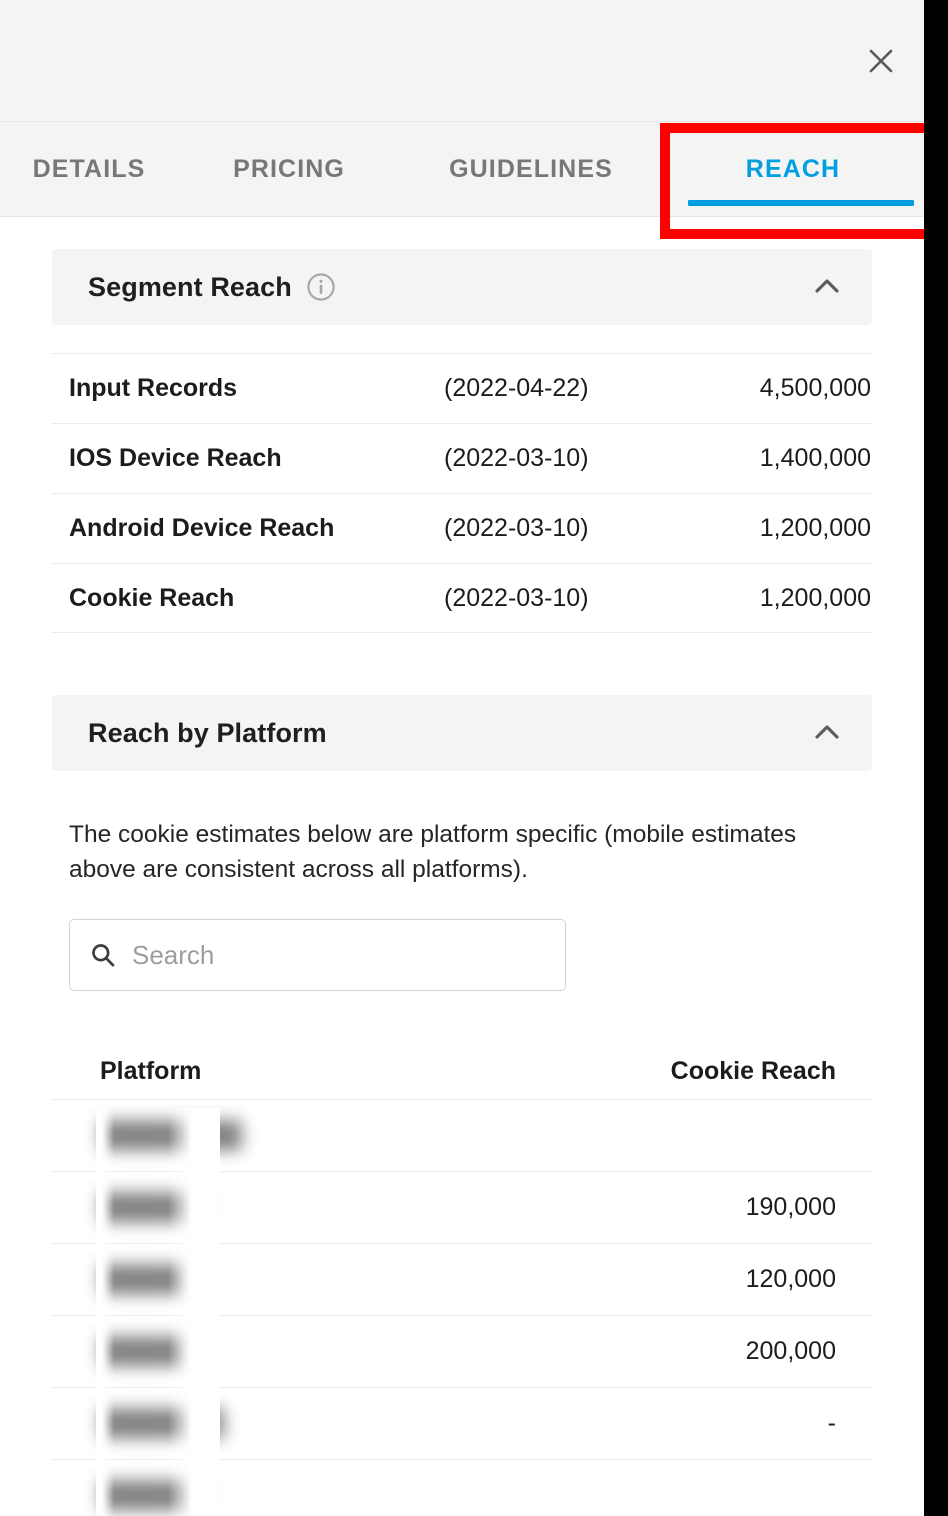 This screenshot has height=1516, width=948. Describe the element at coordinates (321, 287) in the screenshot. I see `info-icon` at that location.